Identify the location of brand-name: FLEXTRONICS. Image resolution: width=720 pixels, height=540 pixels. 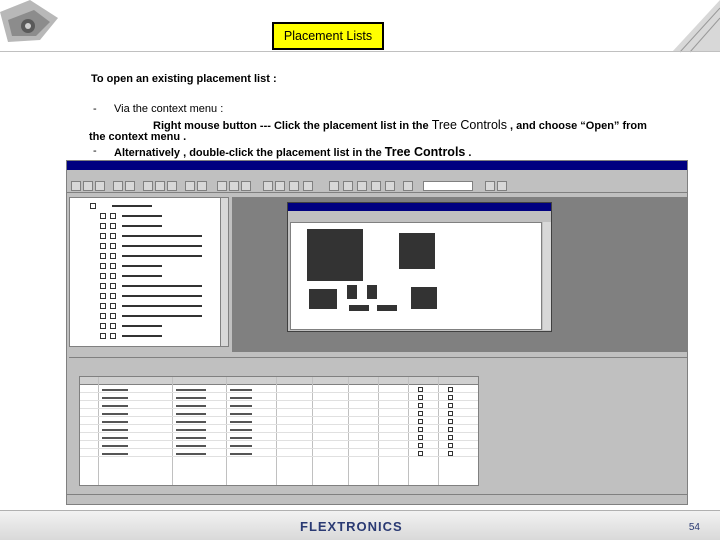
(351, 526).